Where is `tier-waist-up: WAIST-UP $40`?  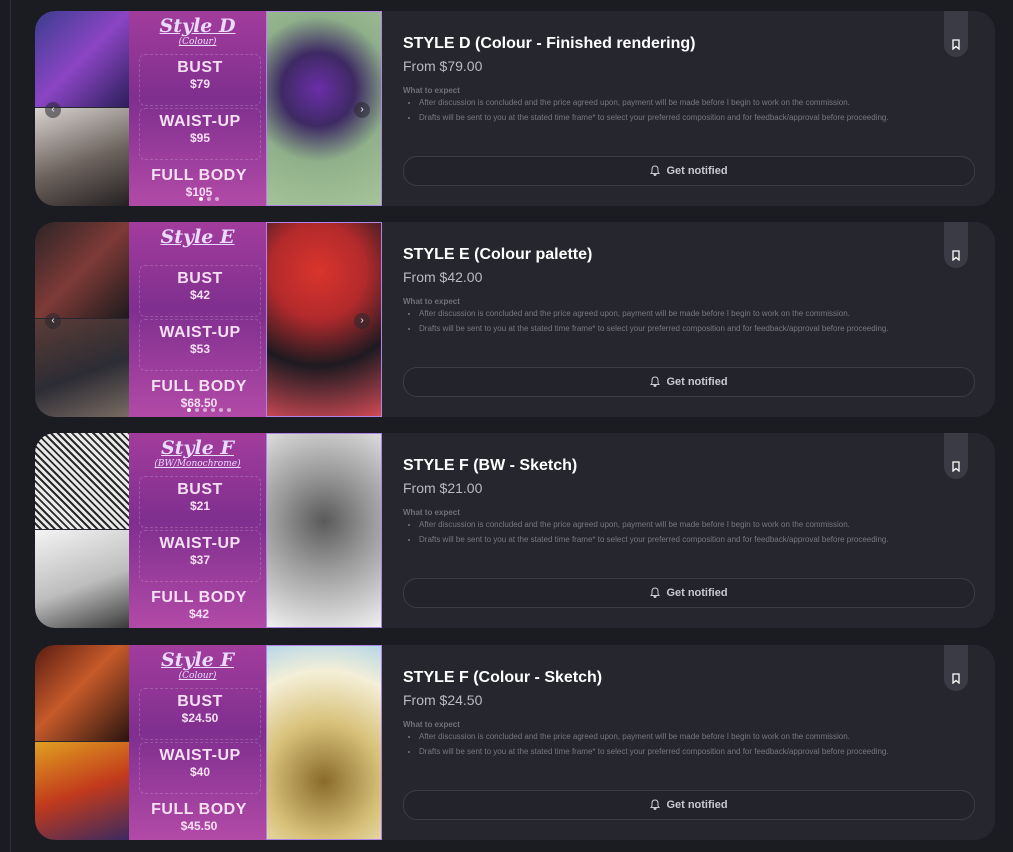 tier-waist-up: WAIST-UP $40 is located at coordinates (200, 768).